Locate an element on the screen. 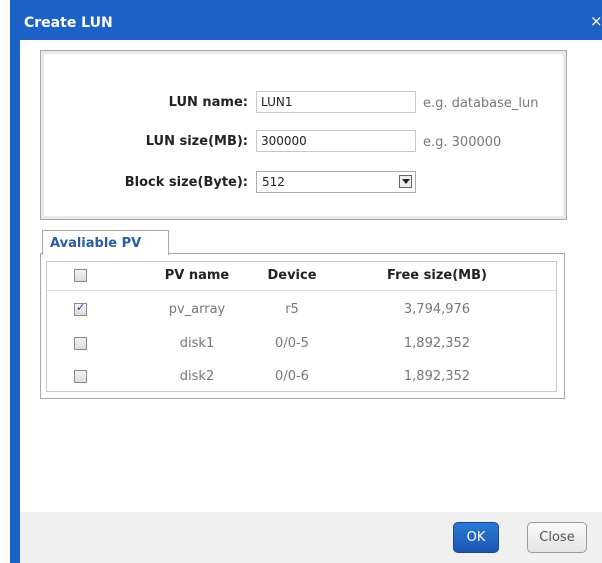  block-size-row: Block size(Byte): 512 is located at coordinates (303, 183).